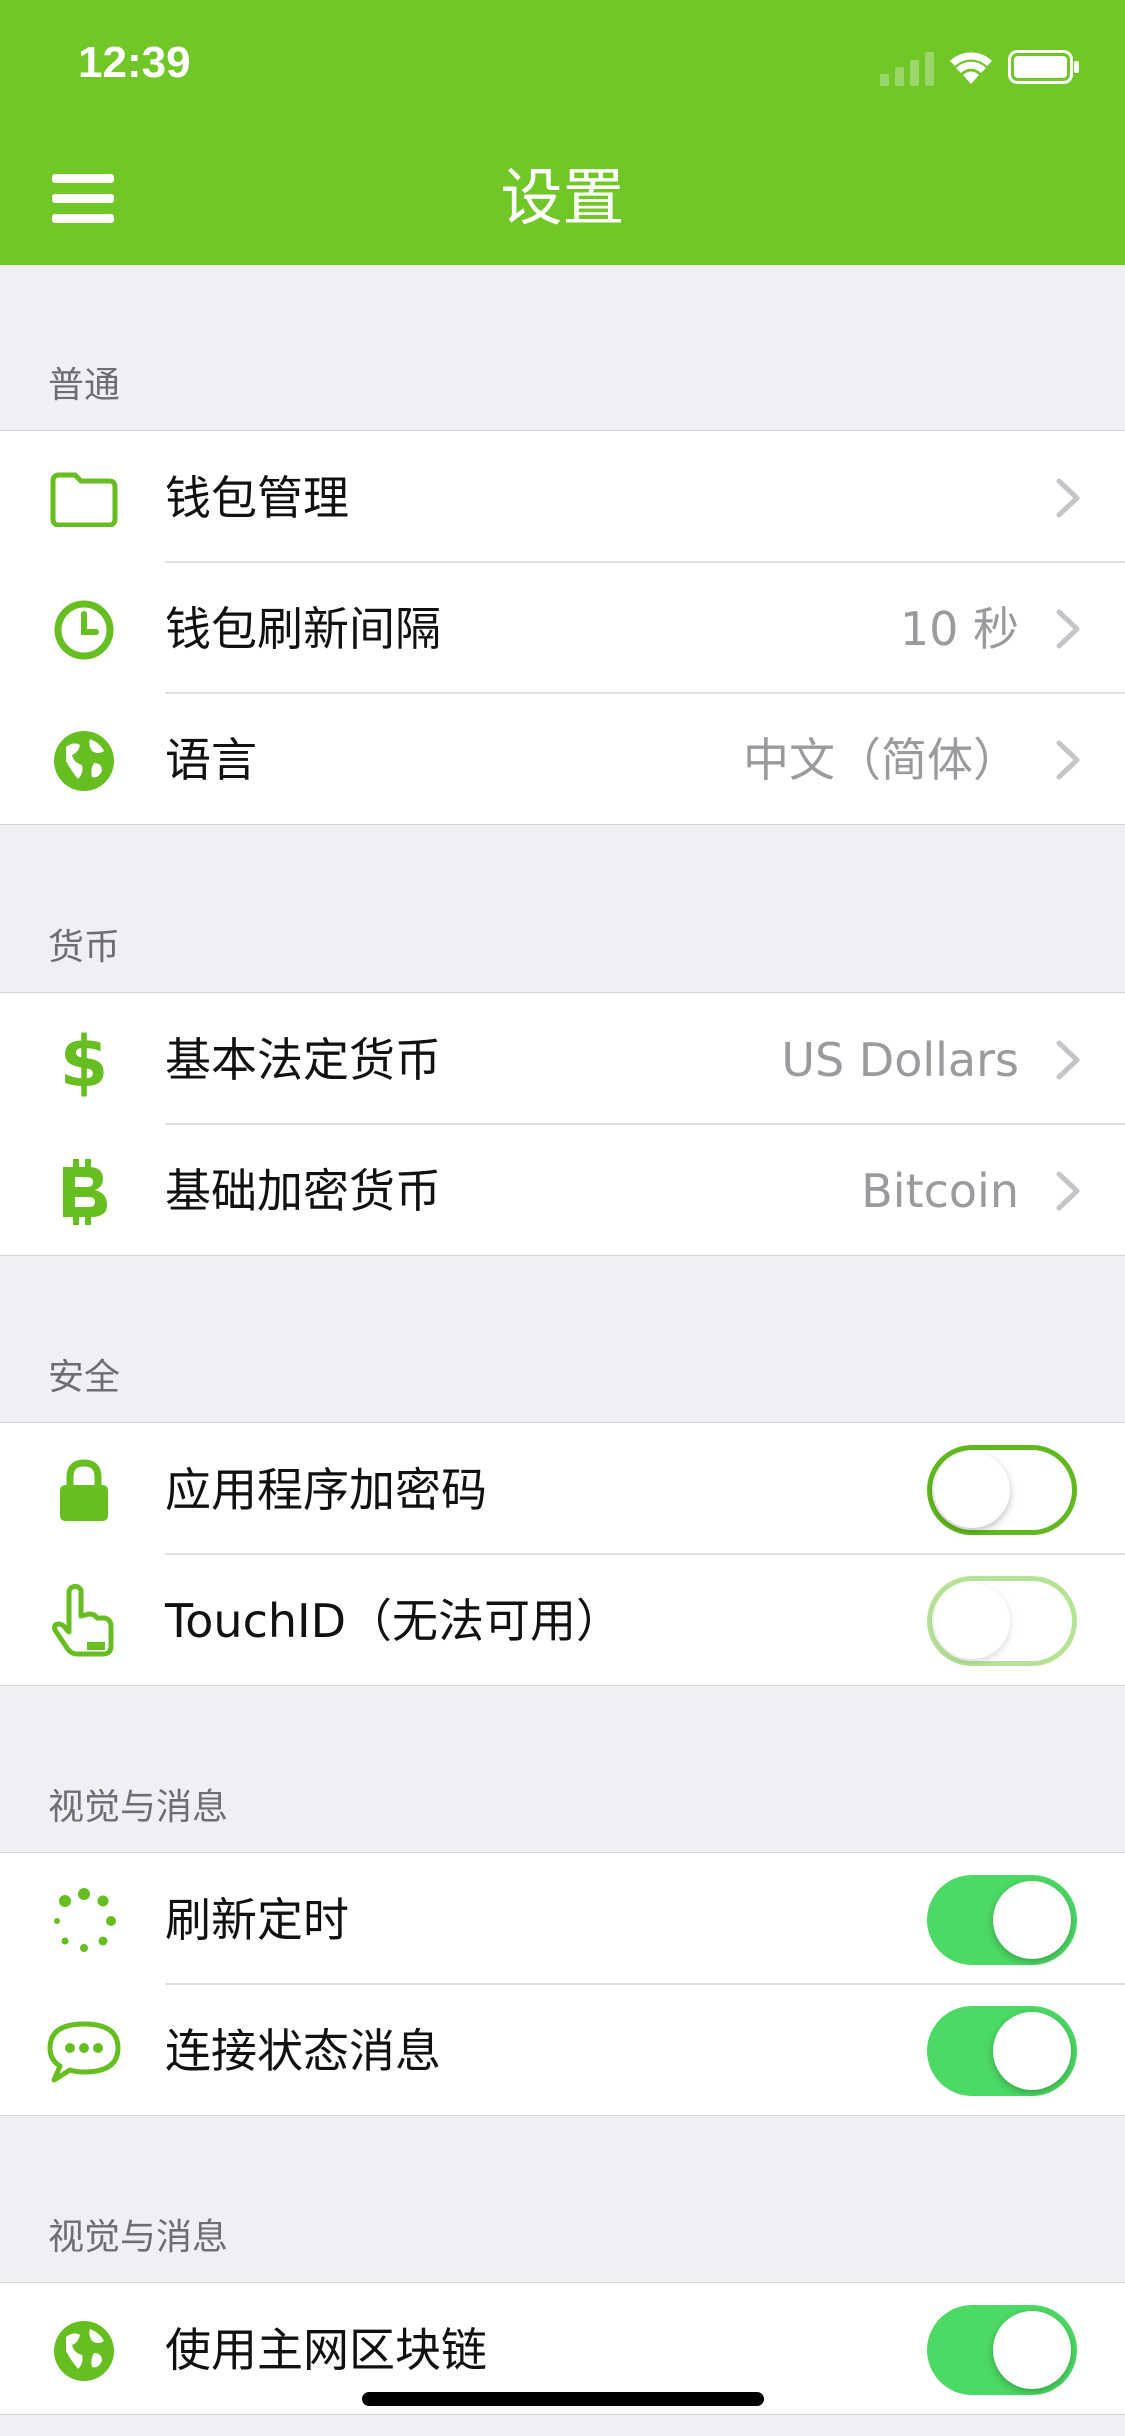 This screenshot has height=2436, width=1125. Describe the element at coordinates (1043, 67) in the screenshot. I see `battery-icon` at that location.